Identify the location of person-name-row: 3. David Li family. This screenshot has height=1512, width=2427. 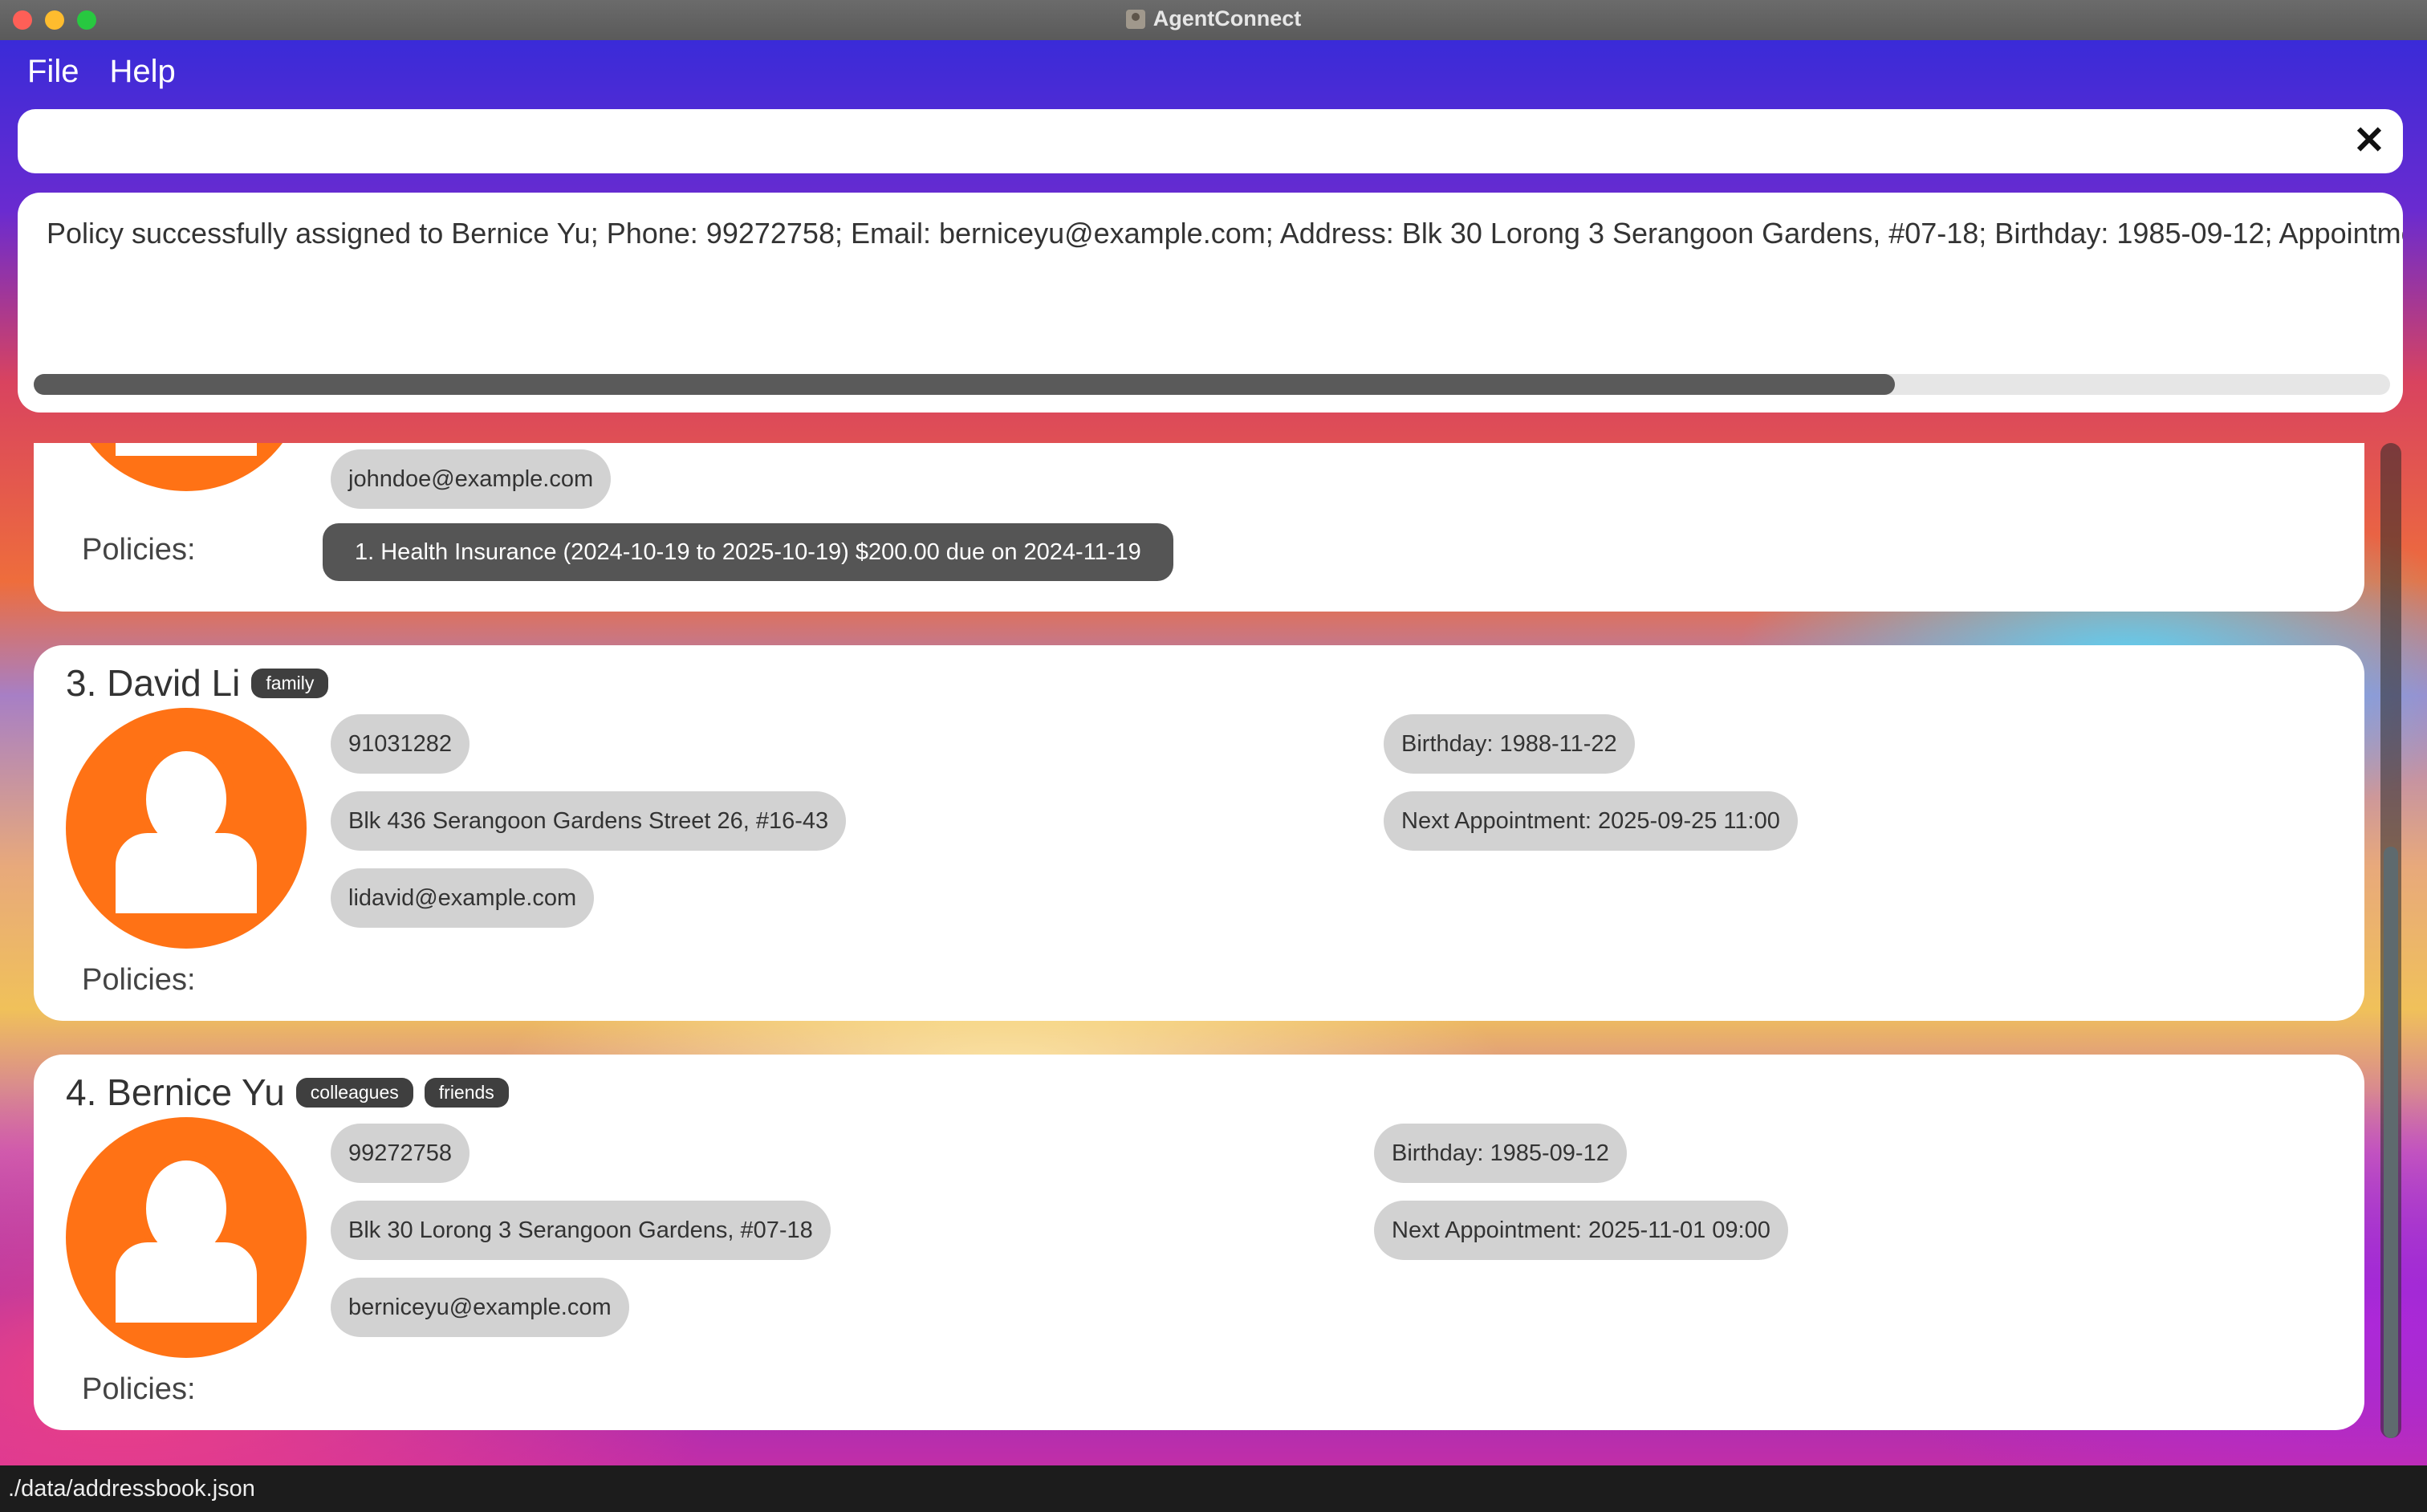
(198, 683).